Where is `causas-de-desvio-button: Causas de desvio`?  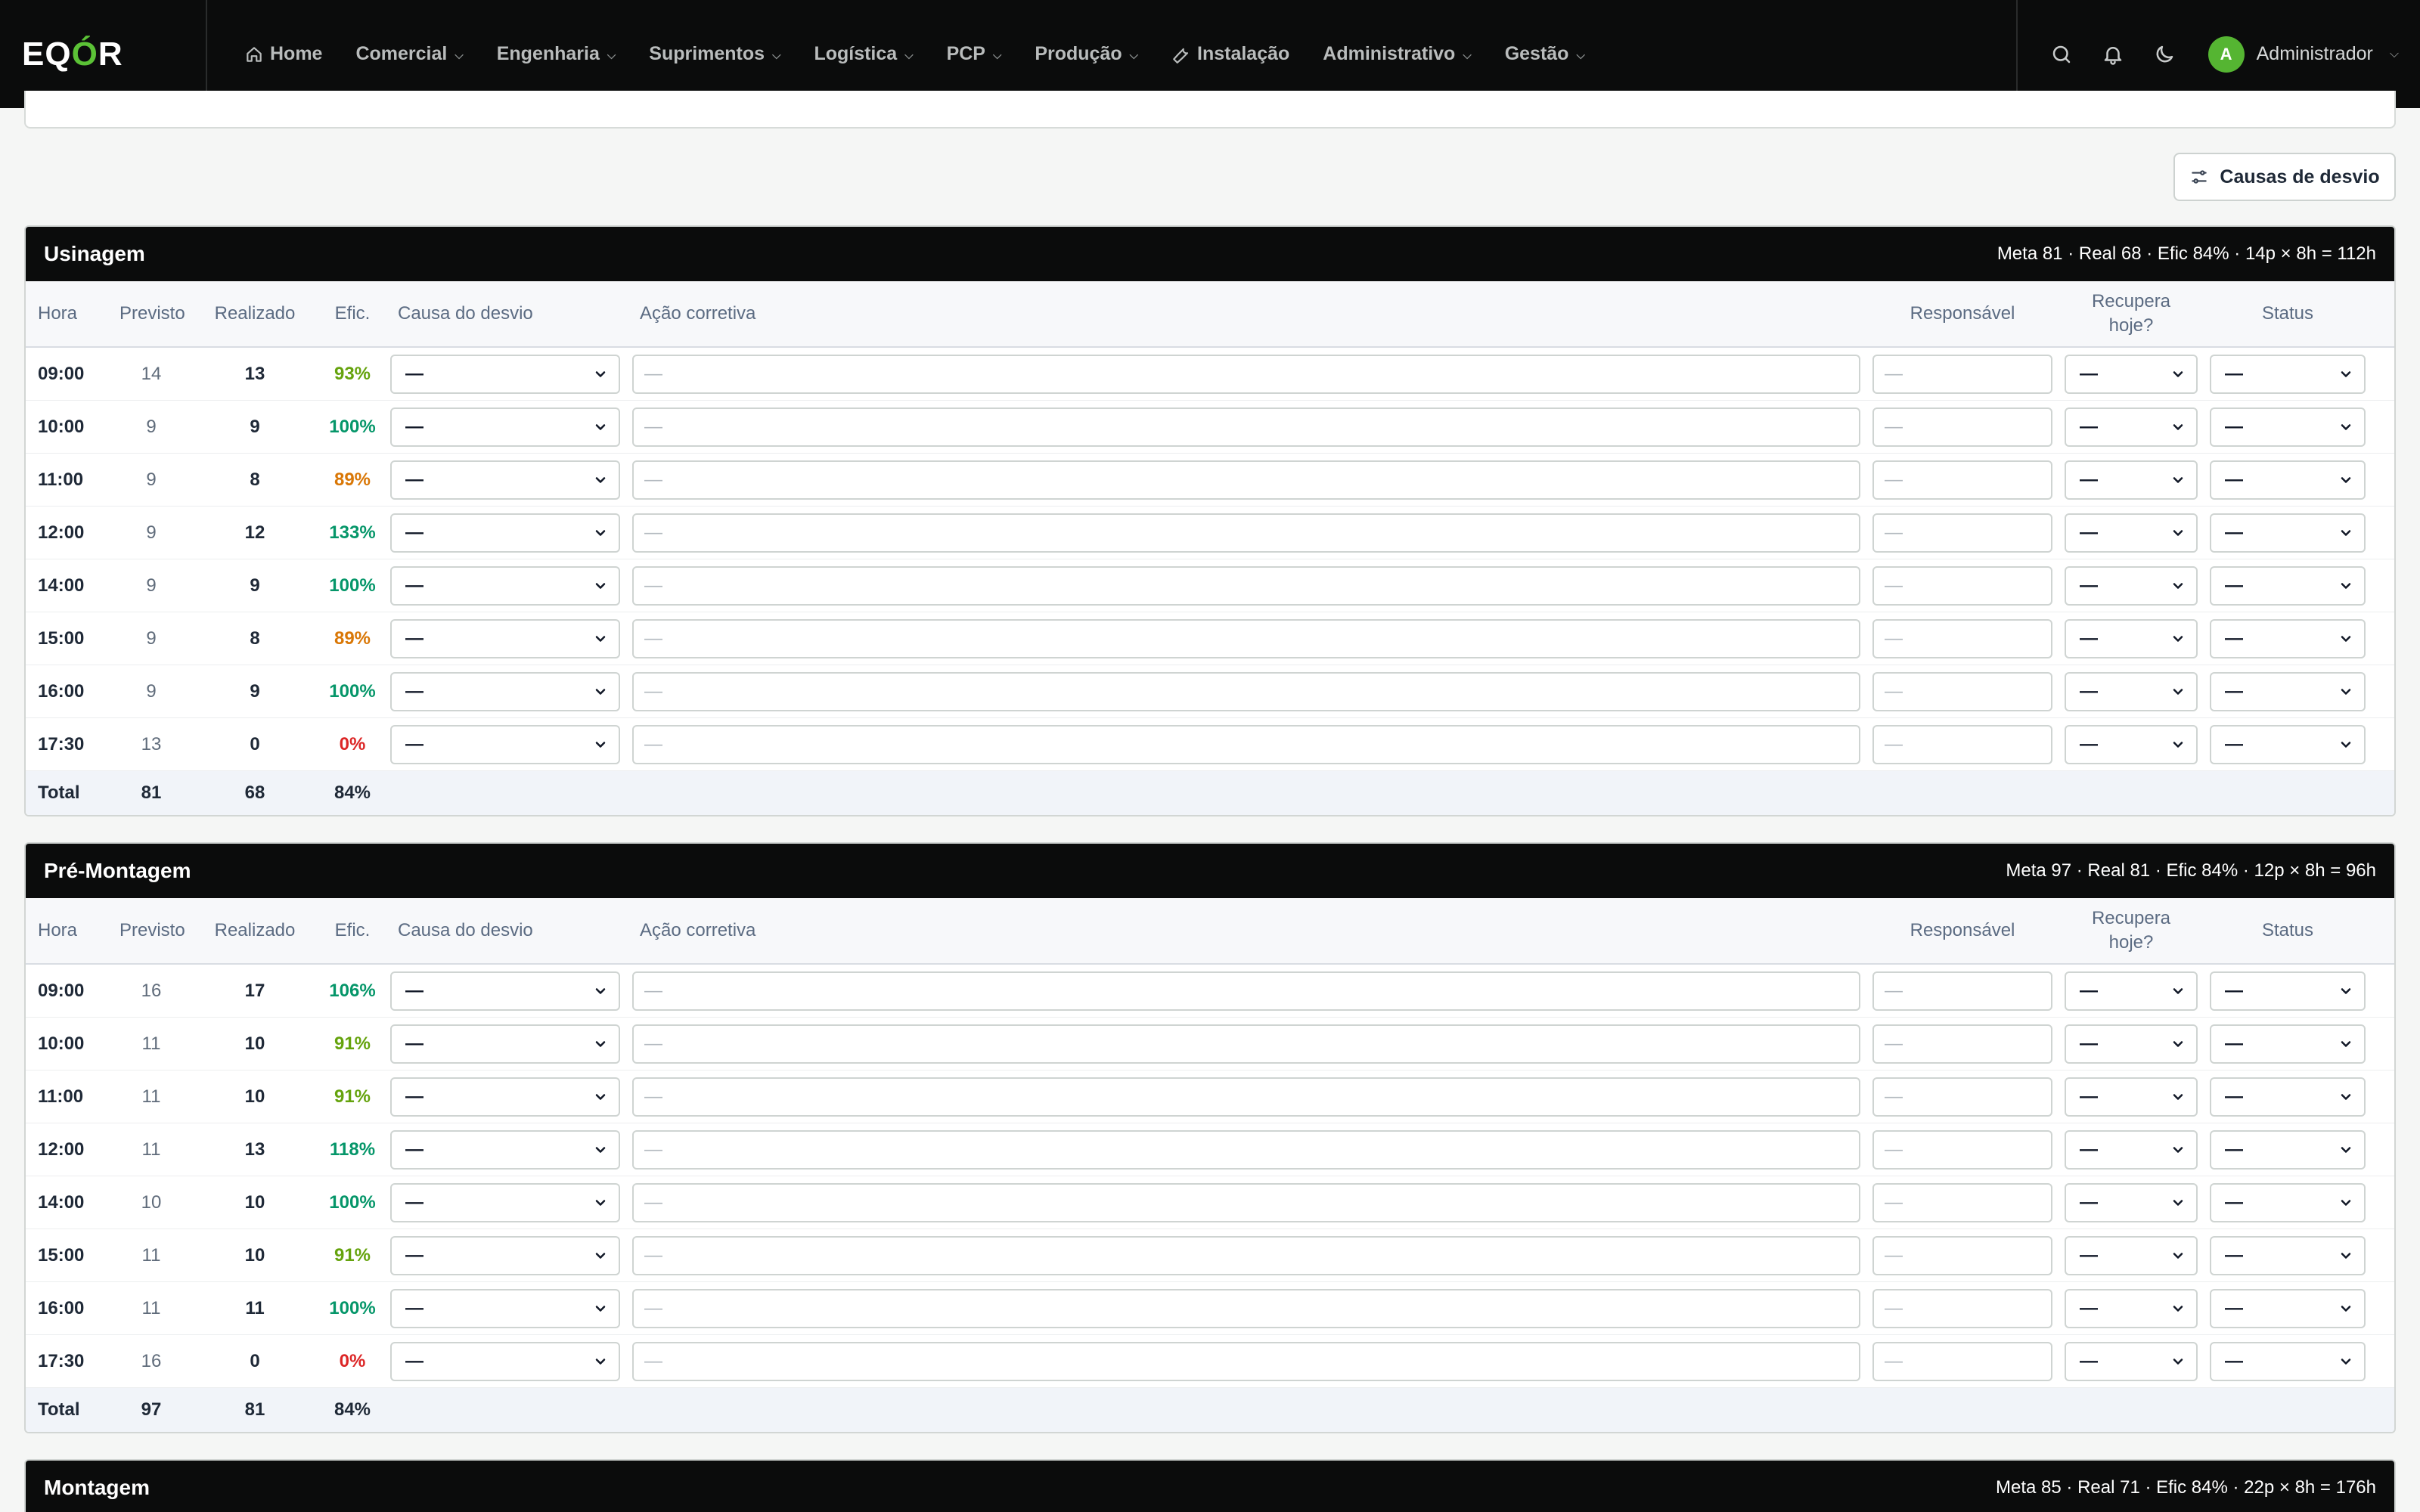 causas-de-desvio-button: Causas de desvio is located at coordinates (2284, 177).